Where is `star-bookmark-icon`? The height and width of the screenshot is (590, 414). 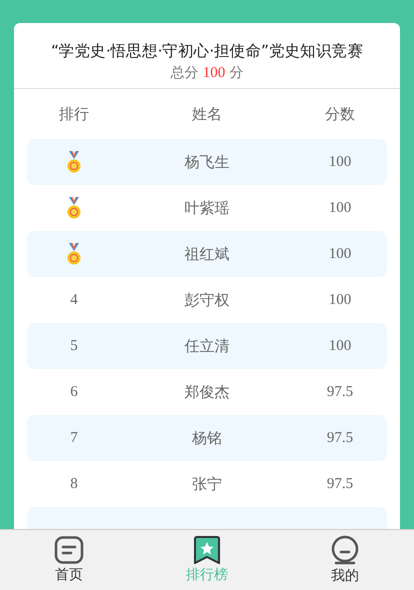
star-bookmark-icon is located at coordinates (207, 550).